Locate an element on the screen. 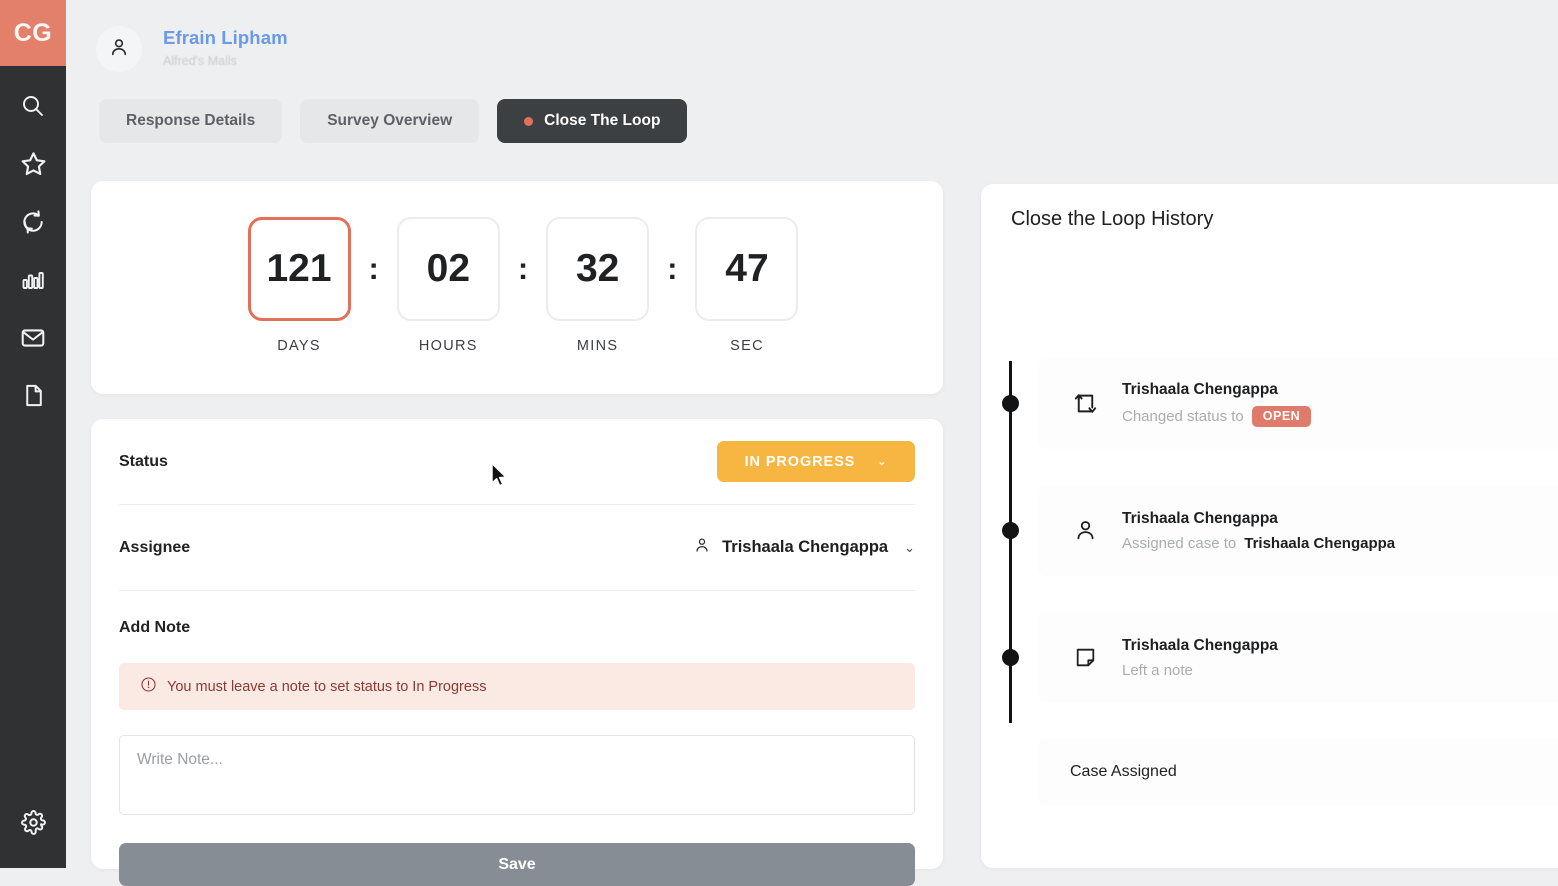 This screenshot has width=1558, height=886. tab-survey-overview: Survey Overview is located at coordinates (390, 121).